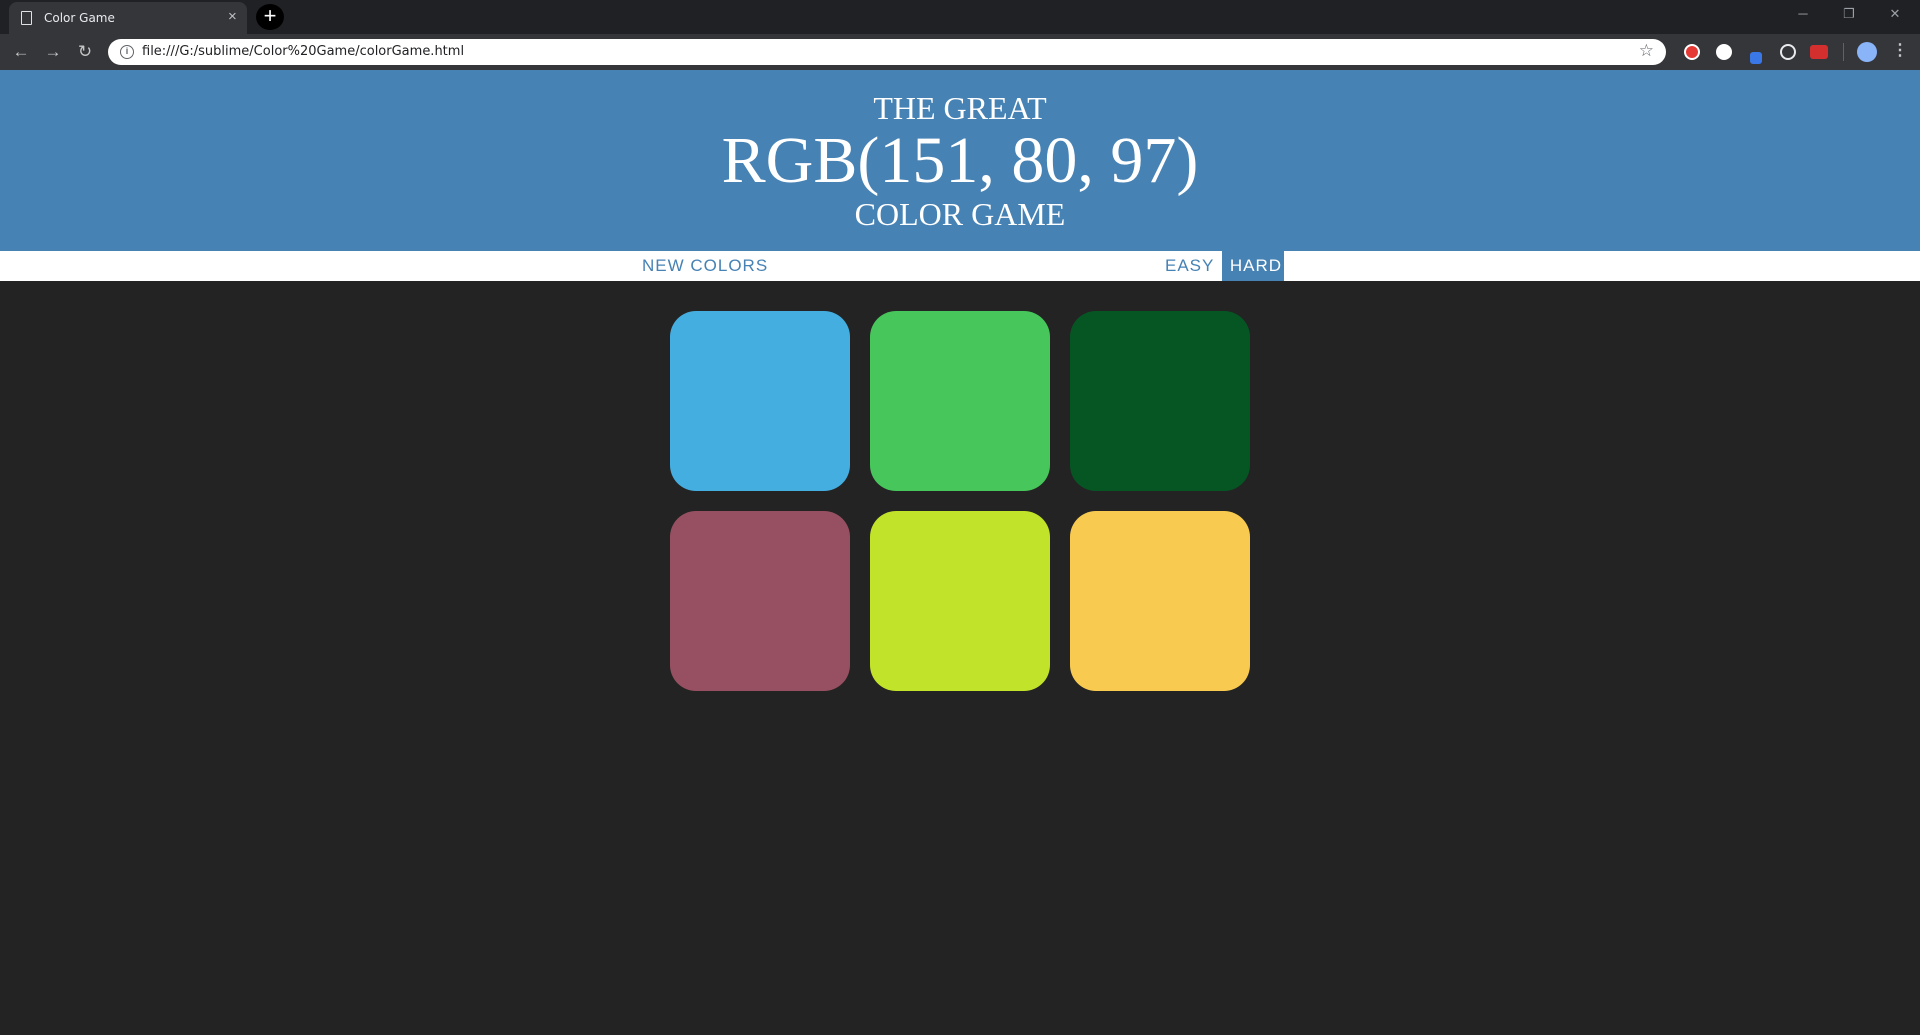  Describe the element at coordinates (1843, 52) in the screenshot. I see `toolbar-divider` at that location.